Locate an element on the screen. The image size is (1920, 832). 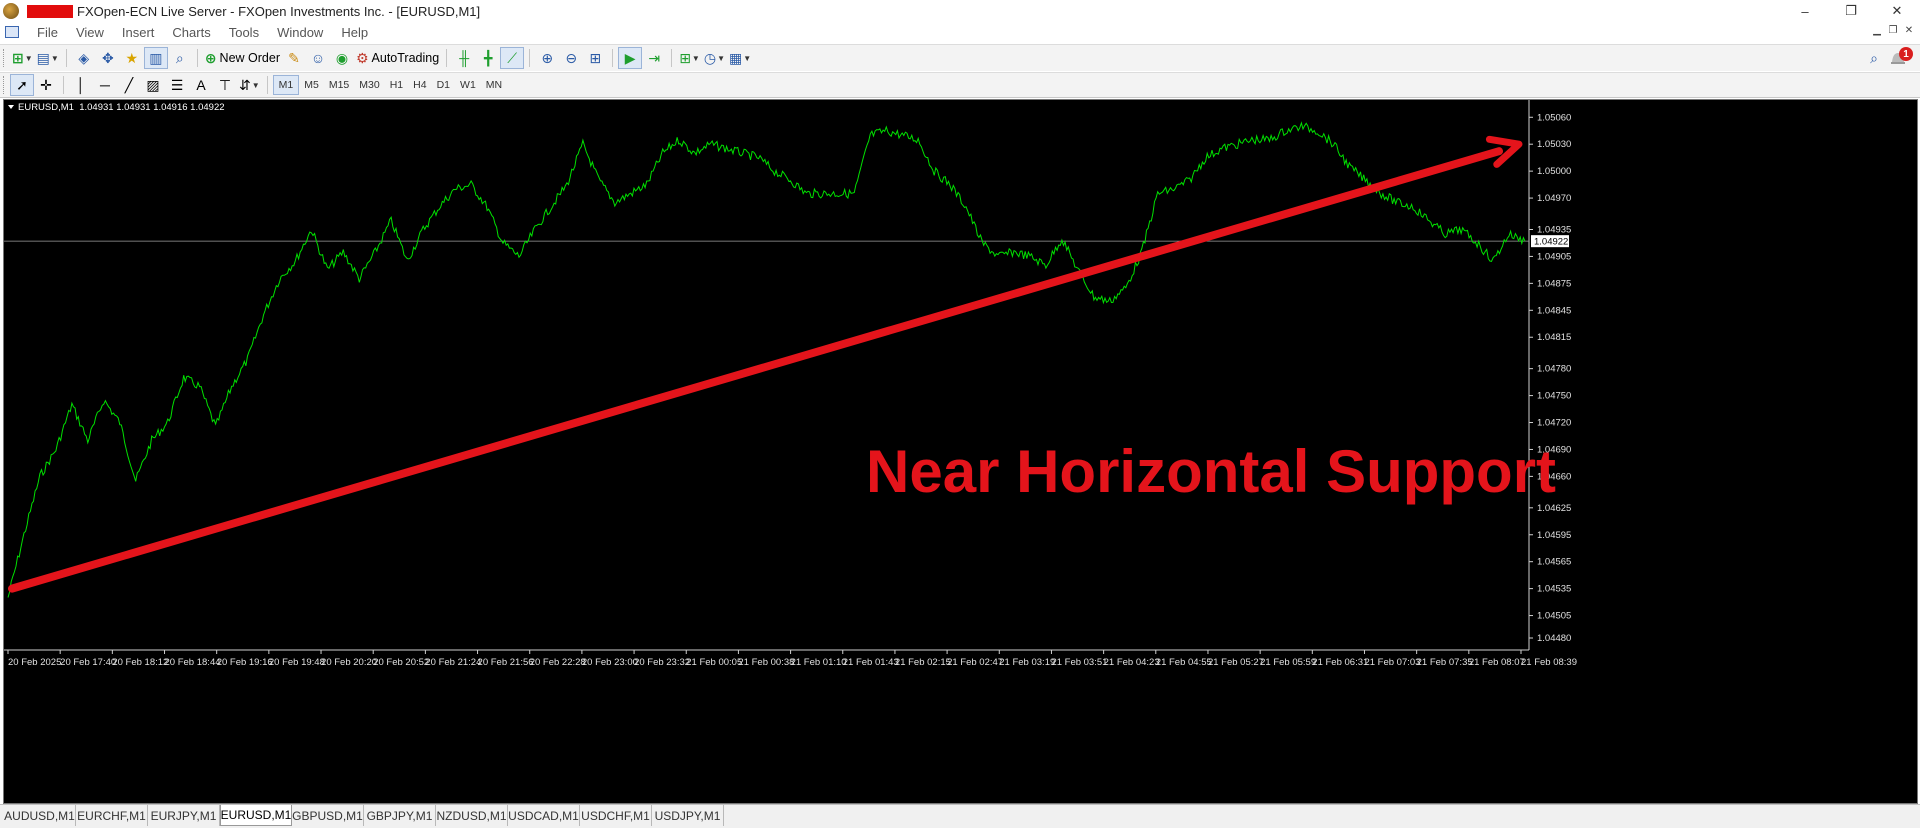
chart-shift-icon: ⇥ is located at coordinates (654, 57).